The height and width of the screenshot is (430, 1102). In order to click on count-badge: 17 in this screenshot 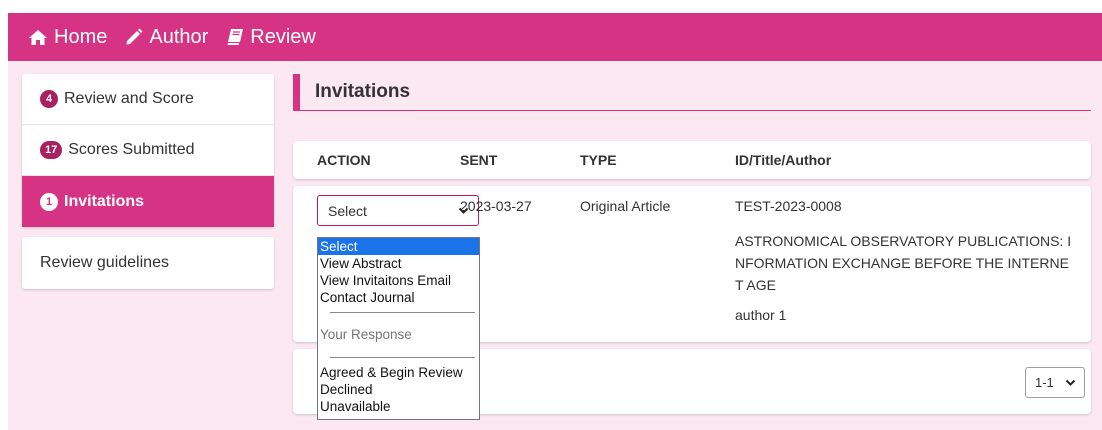, I will do `click(51, 150)`.